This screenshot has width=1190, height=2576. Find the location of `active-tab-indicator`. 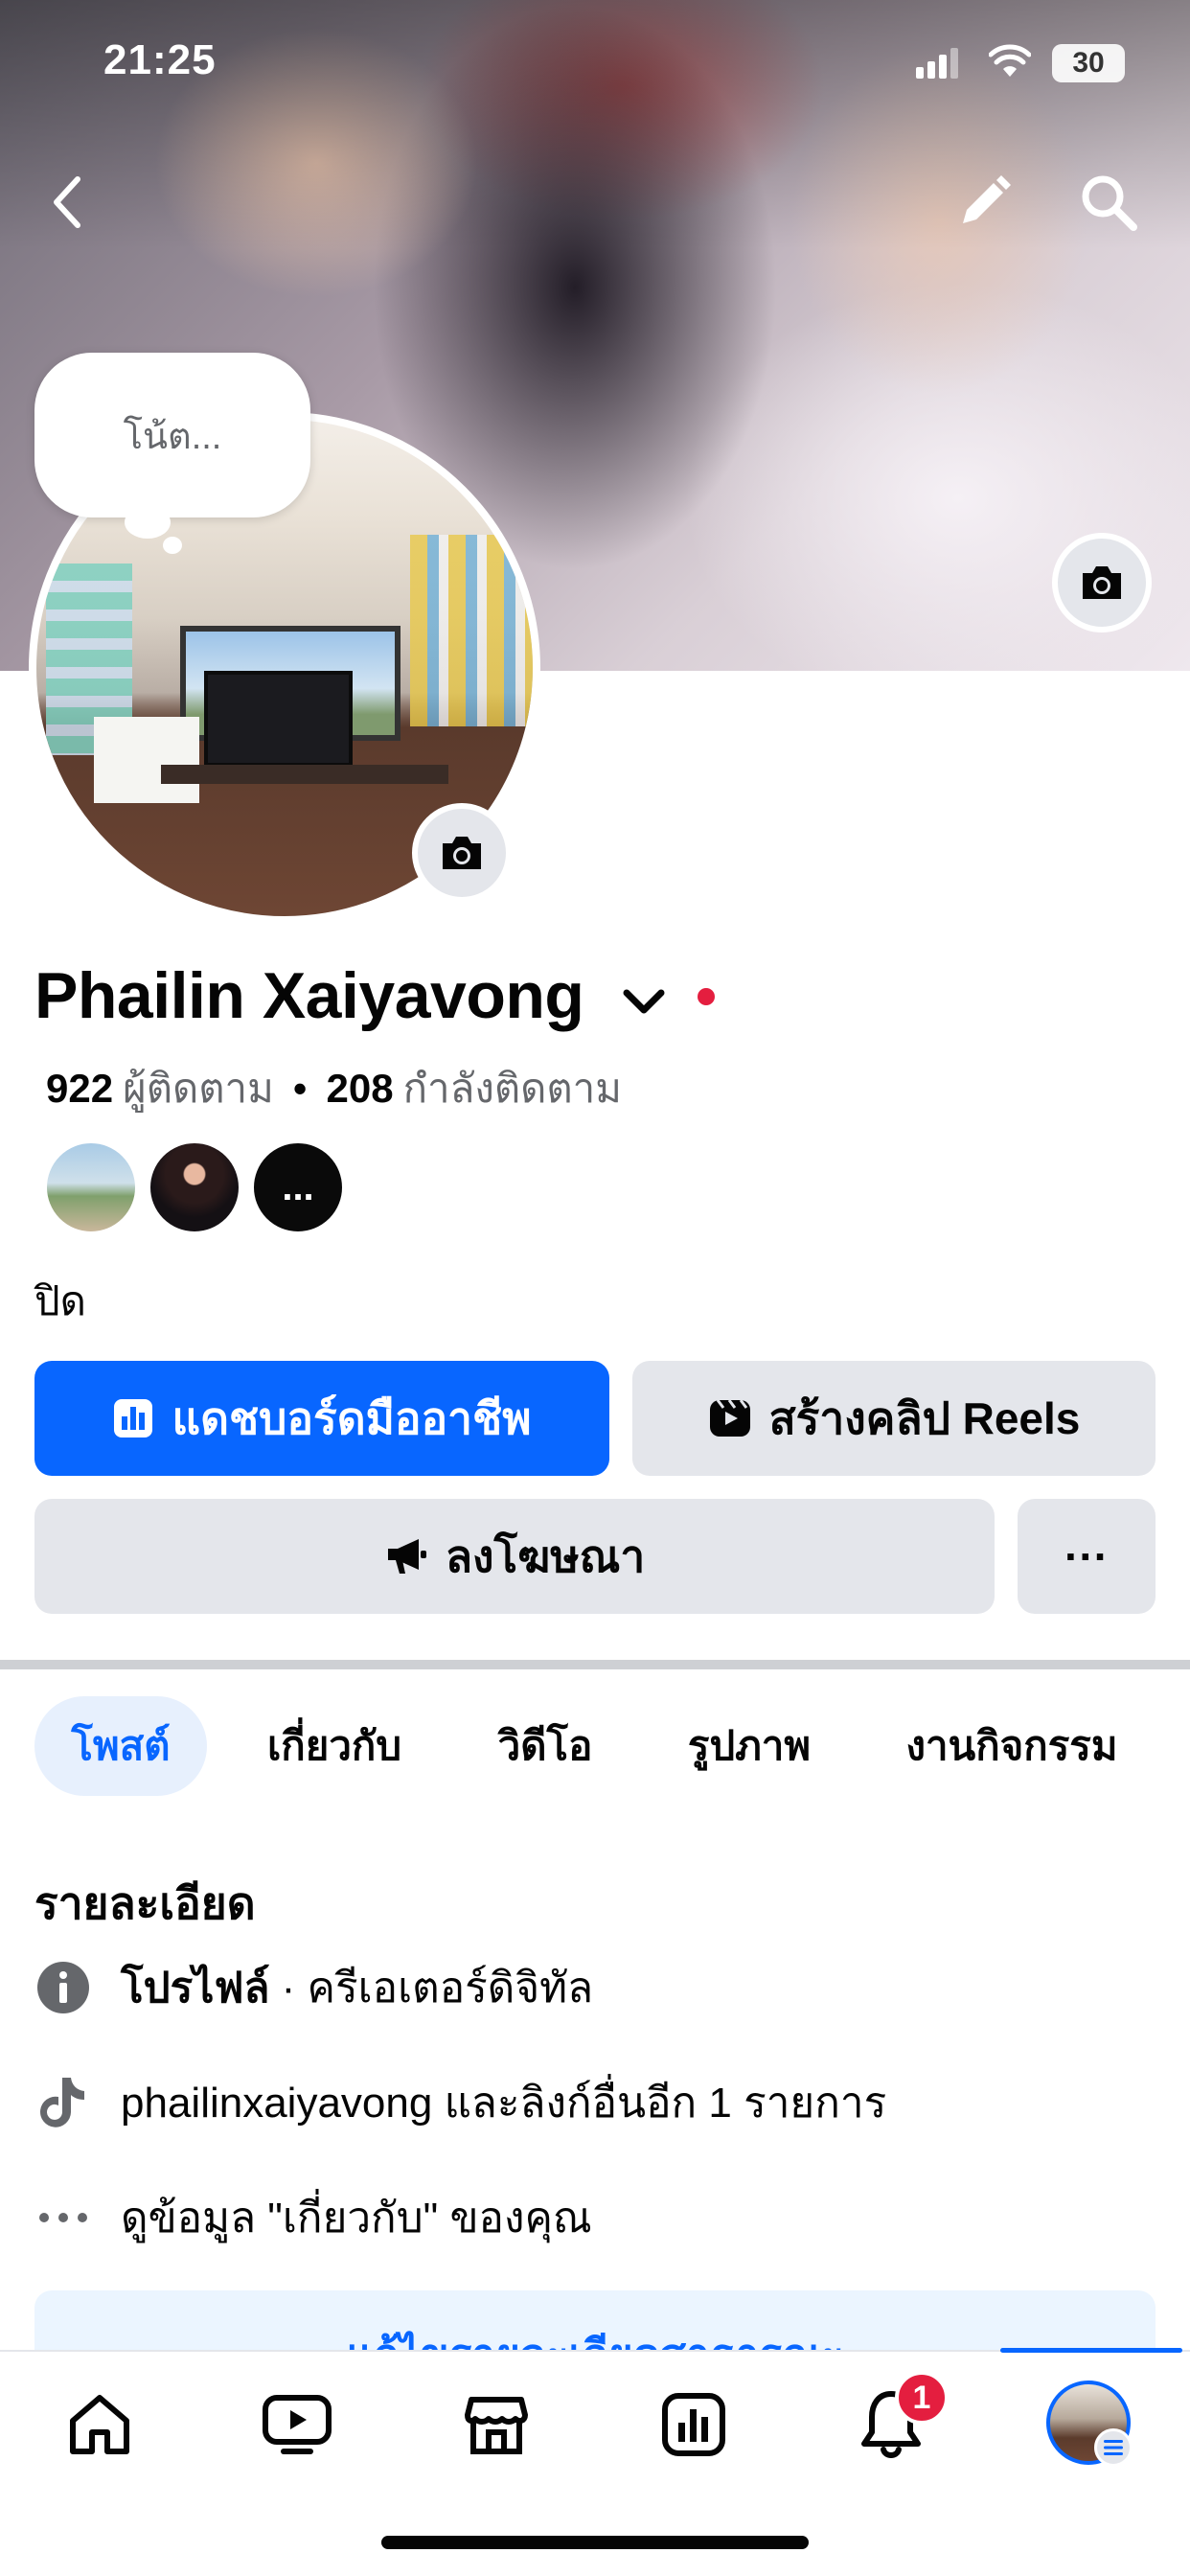

active-tab-indicator is located at coordinates (1091, 2350).